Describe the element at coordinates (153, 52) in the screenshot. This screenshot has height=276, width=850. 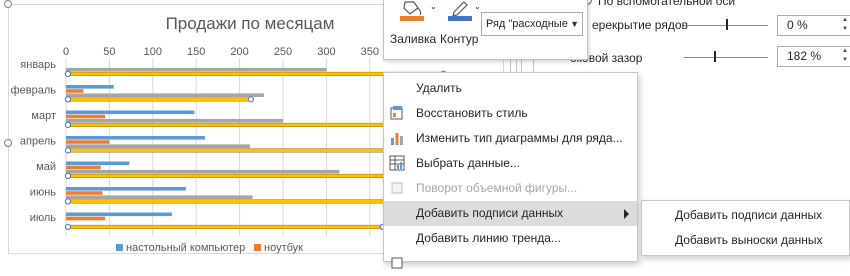
I see `x-tick-label: 100` at that location.